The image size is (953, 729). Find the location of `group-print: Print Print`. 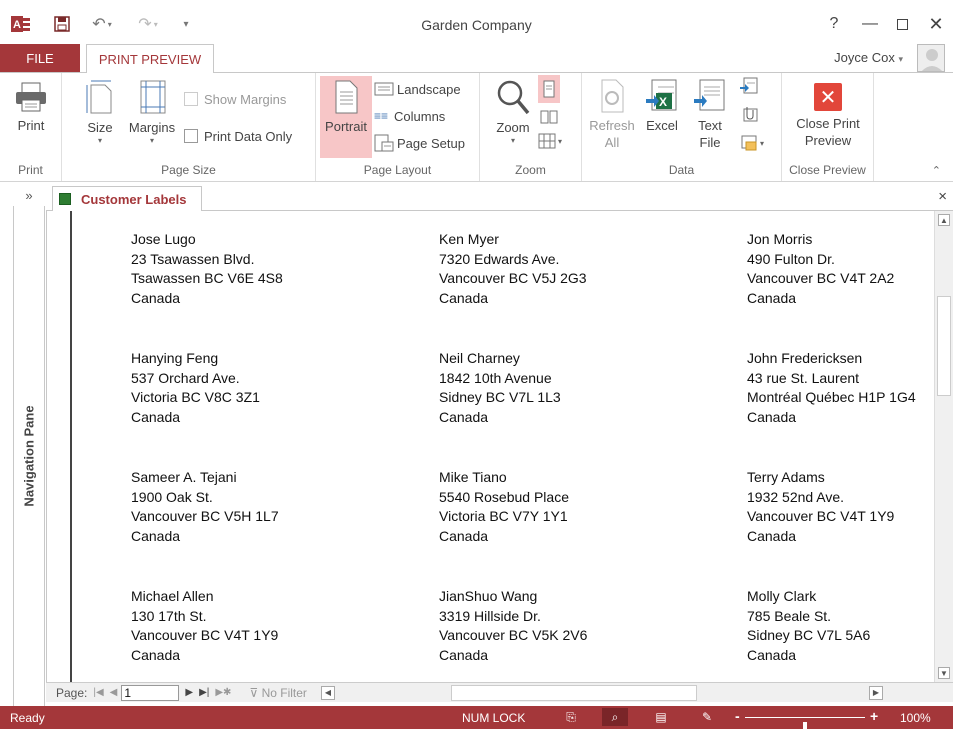

group-print: Print Print is located at coordinates (31, 127).